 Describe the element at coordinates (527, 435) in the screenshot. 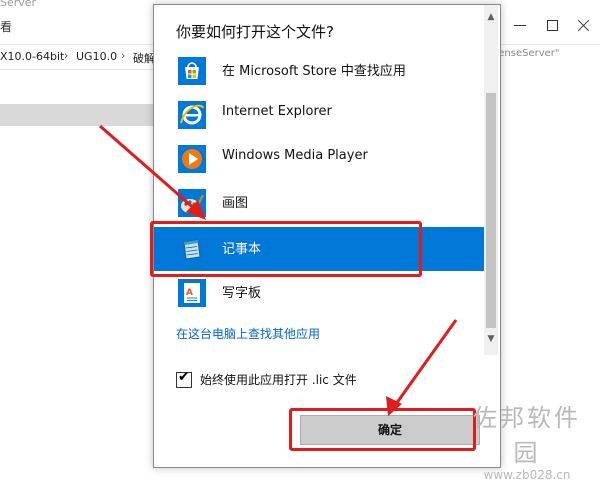

I see `watermark-logo: 佐邦软件园` at that location.